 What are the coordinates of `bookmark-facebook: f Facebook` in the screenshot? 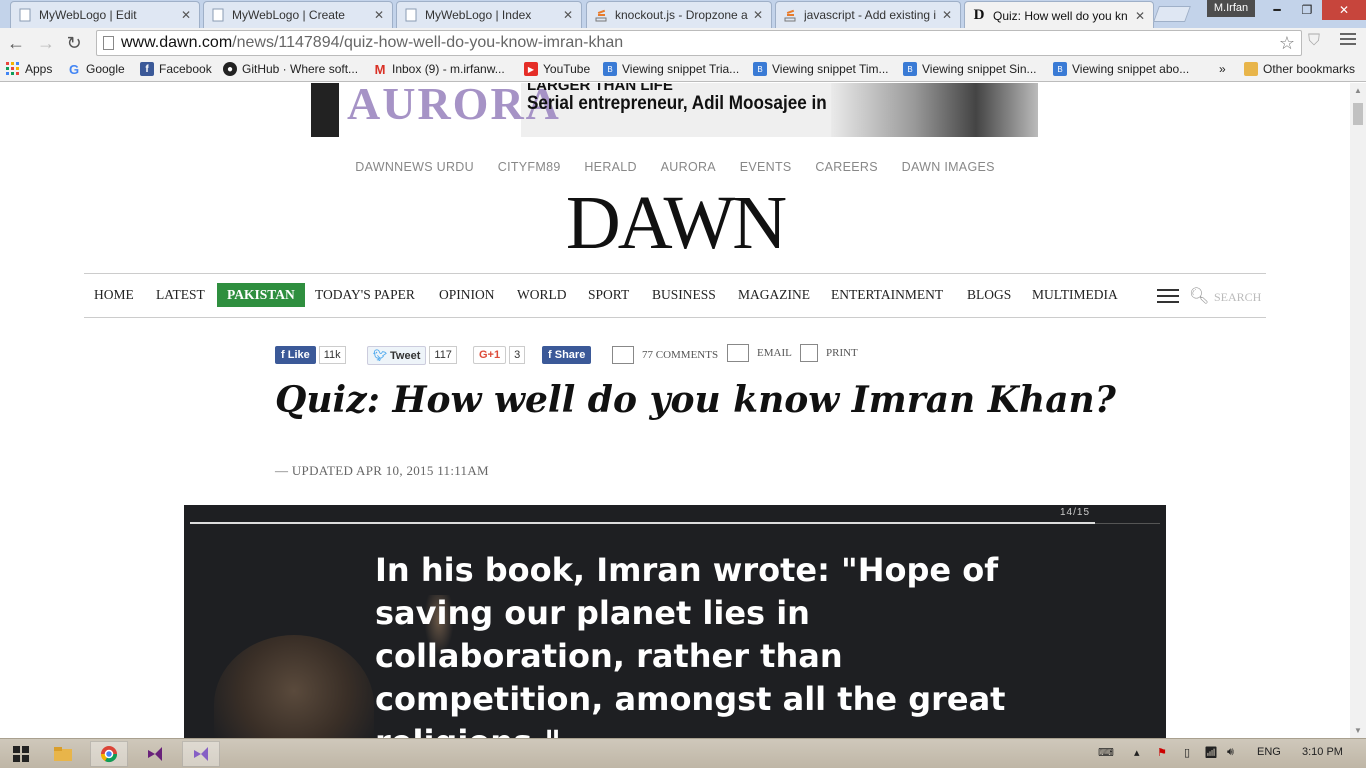 It's located at (176, 69).